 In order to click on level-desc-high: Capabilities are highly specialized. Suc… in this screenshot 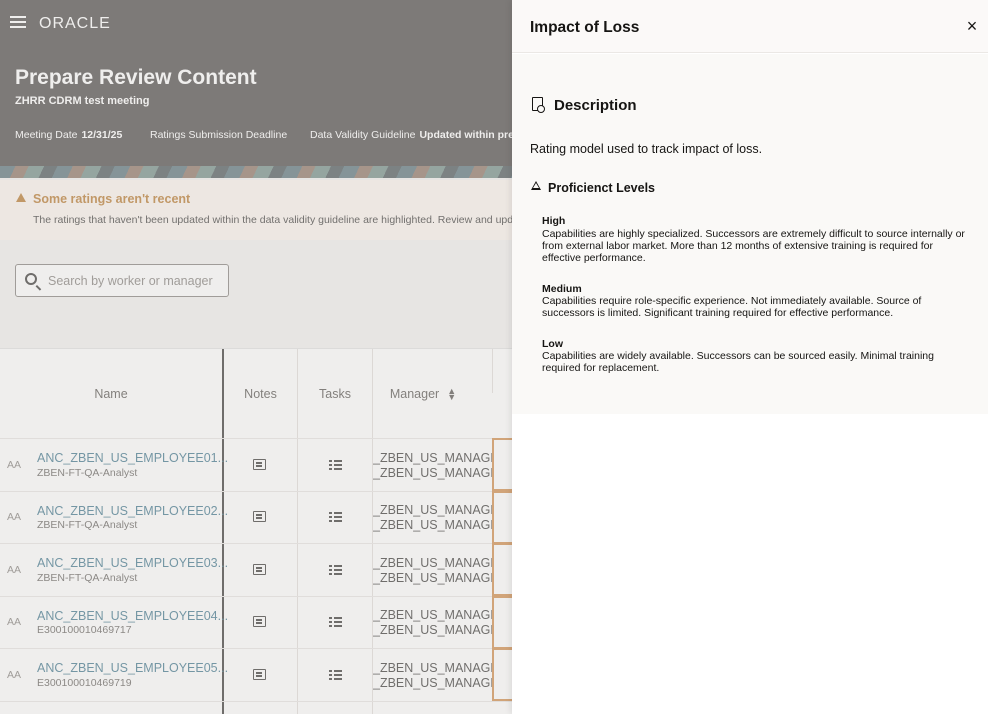, I will do `click(753, 246)`.